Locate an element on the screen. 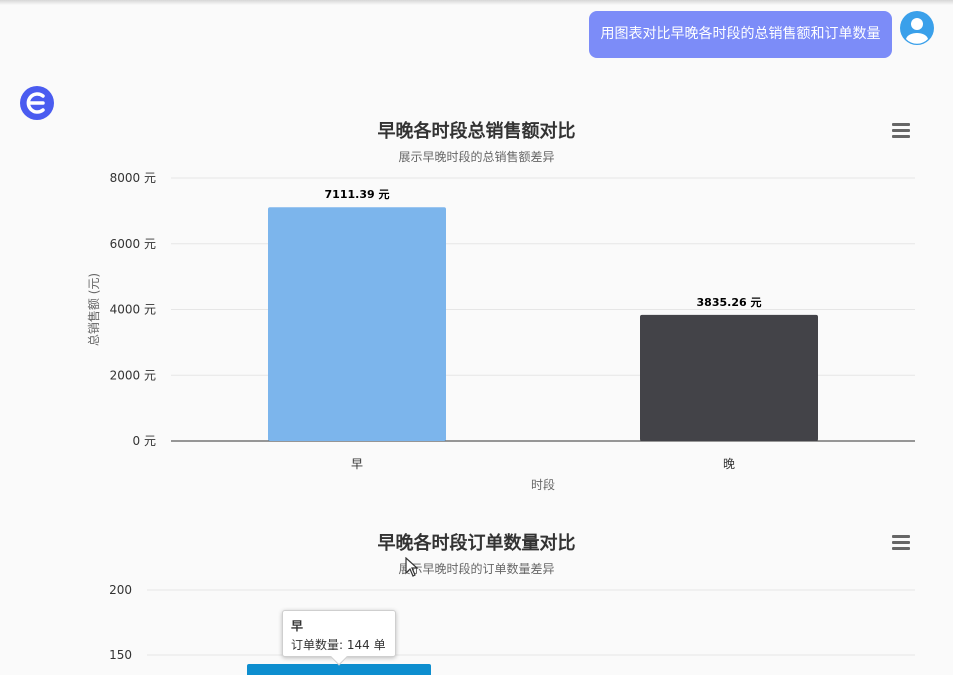 Image resolution: width=953 pixels, height=675 pixels. x-tick-label: 晚 is located at coordinates (729, 464).